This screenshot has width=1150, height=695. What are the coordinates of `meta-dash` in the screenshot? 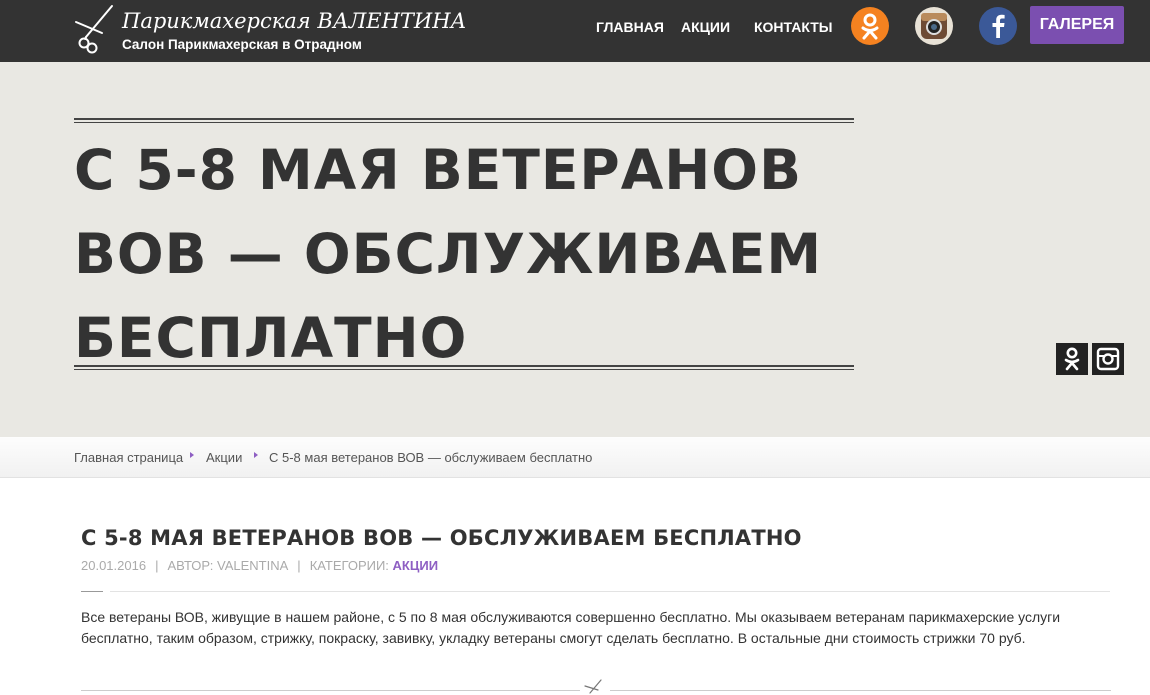 It's located at (92, 591).